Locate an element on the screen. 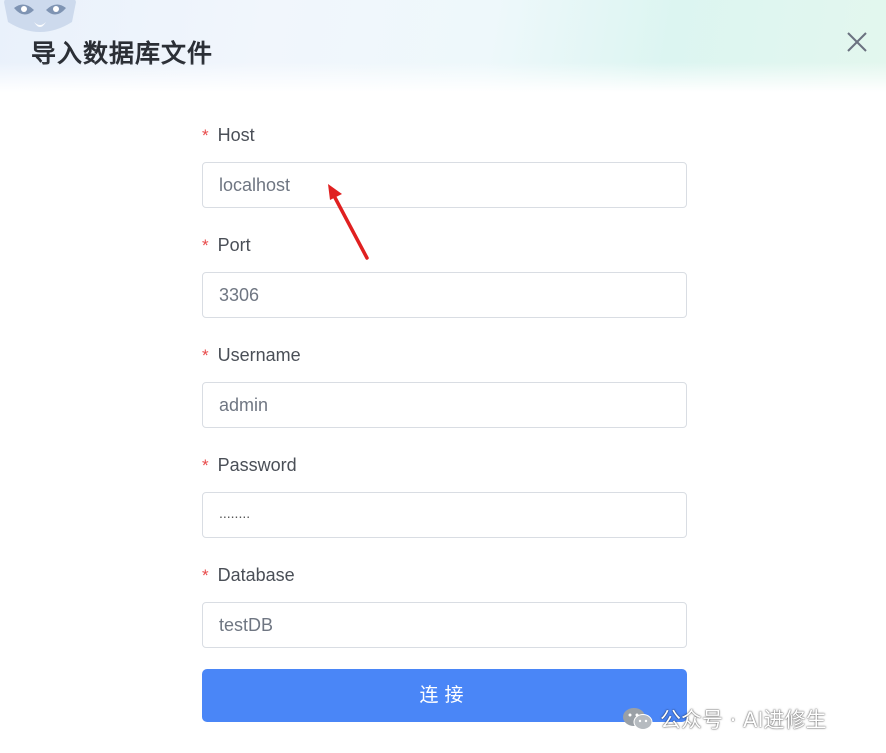  close-icon is located at coordinates (857, 42).